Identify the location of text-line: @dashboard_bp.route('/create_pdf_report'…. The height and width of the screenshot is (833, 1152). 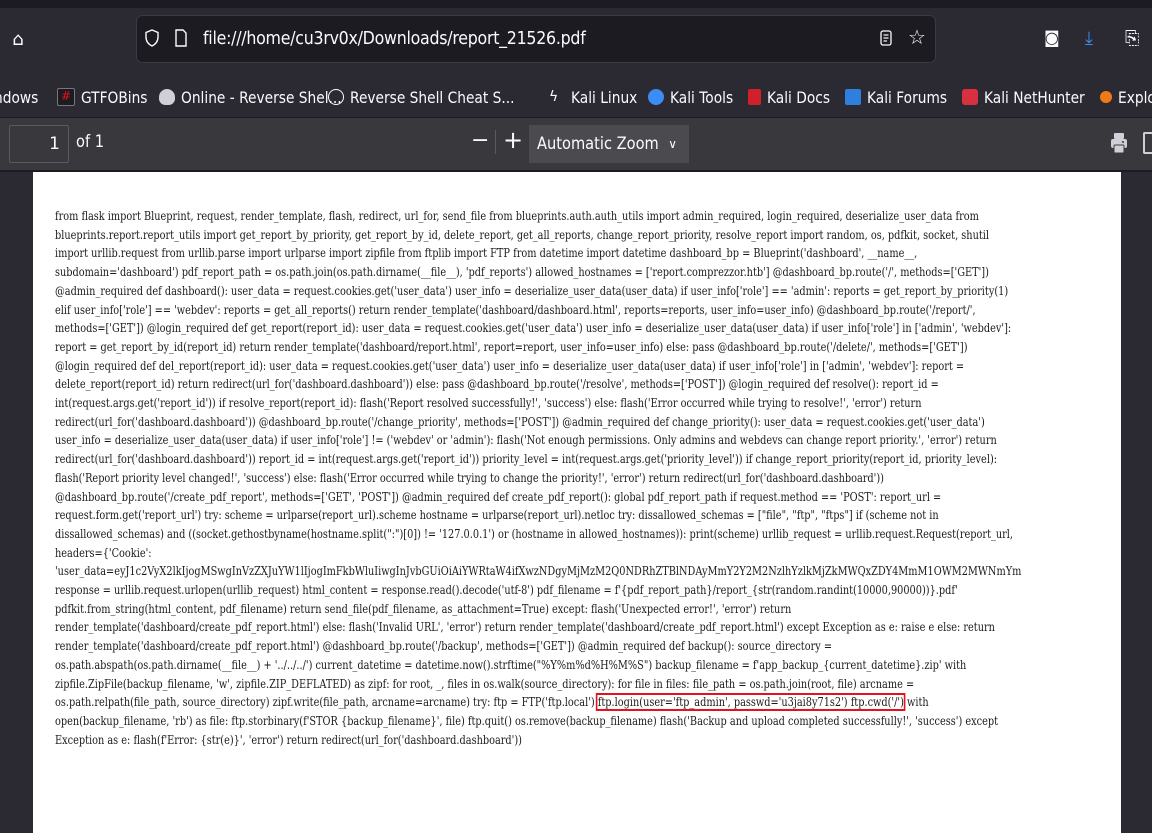
(498, 496).